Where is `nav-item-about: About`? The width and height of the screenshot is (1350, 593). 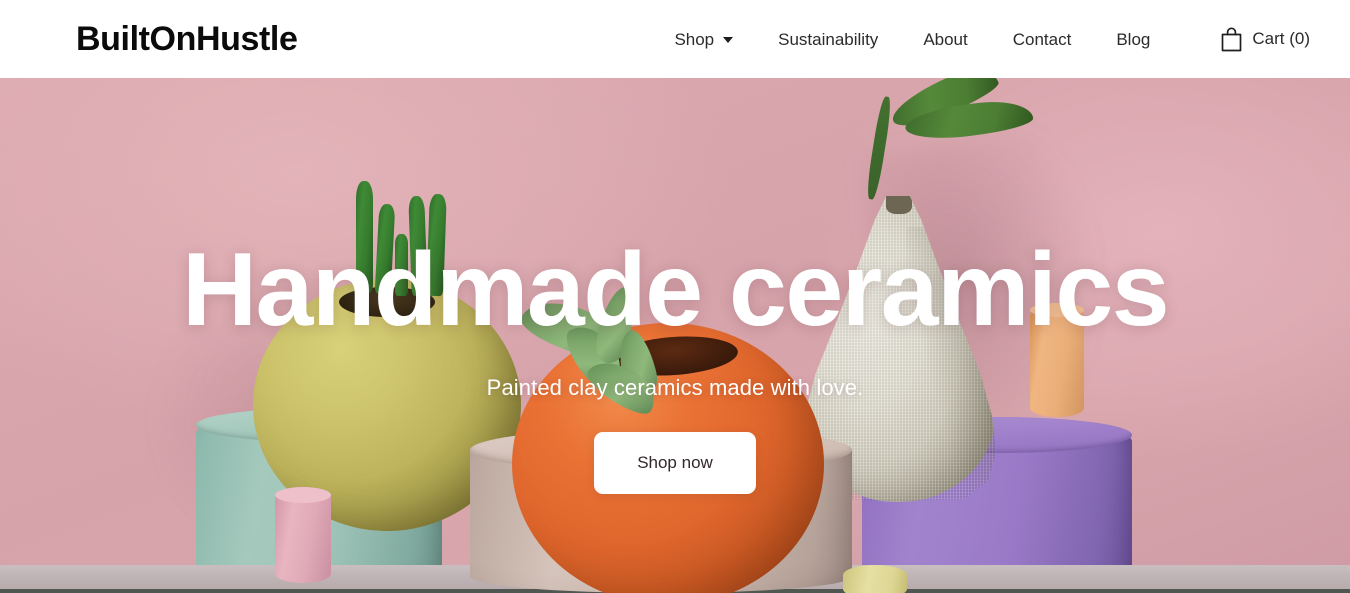
nav-item-about: About is located at coordinates (945, 39).